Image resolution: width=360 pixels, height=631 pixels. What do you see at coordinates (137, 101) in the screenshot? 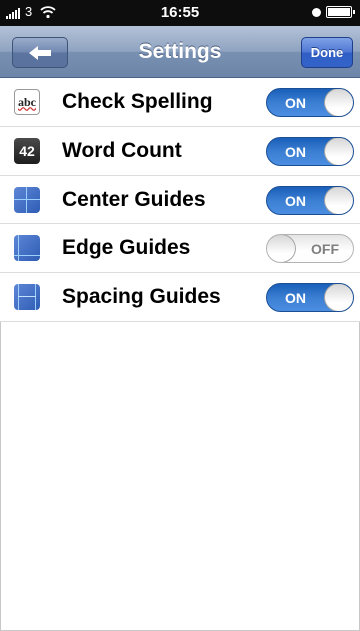
I see `setting-label: Check Spelling` at bounding box center [137, 101].